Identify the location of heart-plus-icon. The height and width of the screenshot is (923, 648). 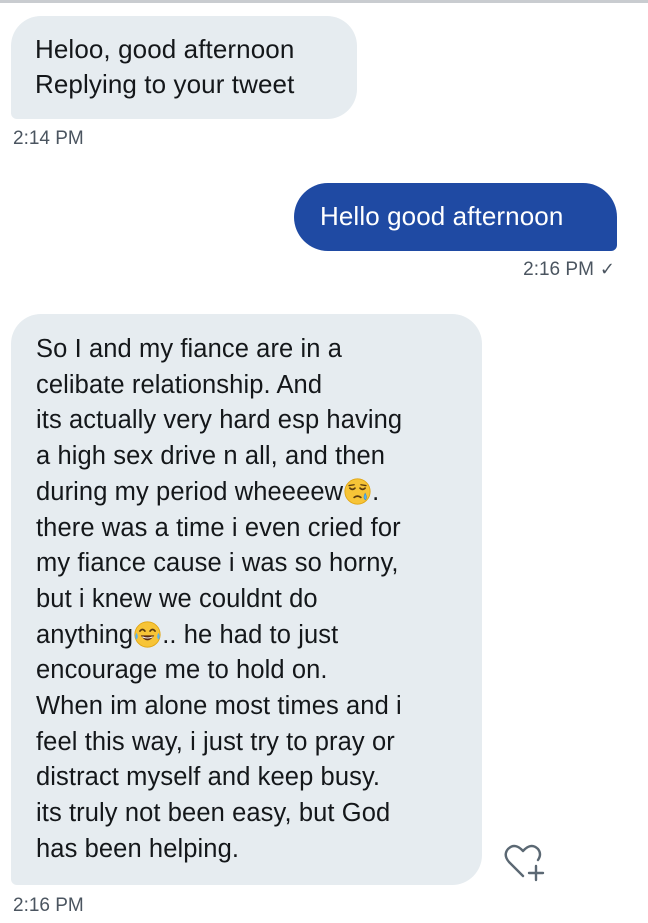
(523, 861).